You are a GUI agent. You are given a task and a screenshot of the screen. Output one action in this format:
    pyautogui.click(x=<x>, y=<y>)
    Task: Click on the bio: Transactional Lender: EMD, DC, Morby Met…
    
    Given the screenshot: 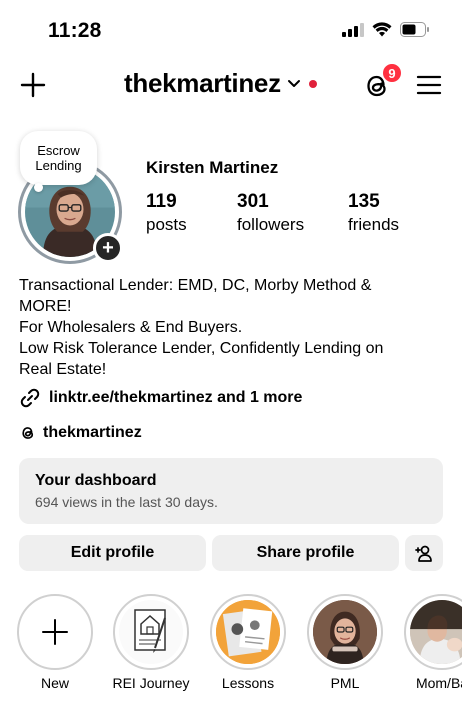 What is the action you would take?
    pyautogui.click(x=229, y=327)
    